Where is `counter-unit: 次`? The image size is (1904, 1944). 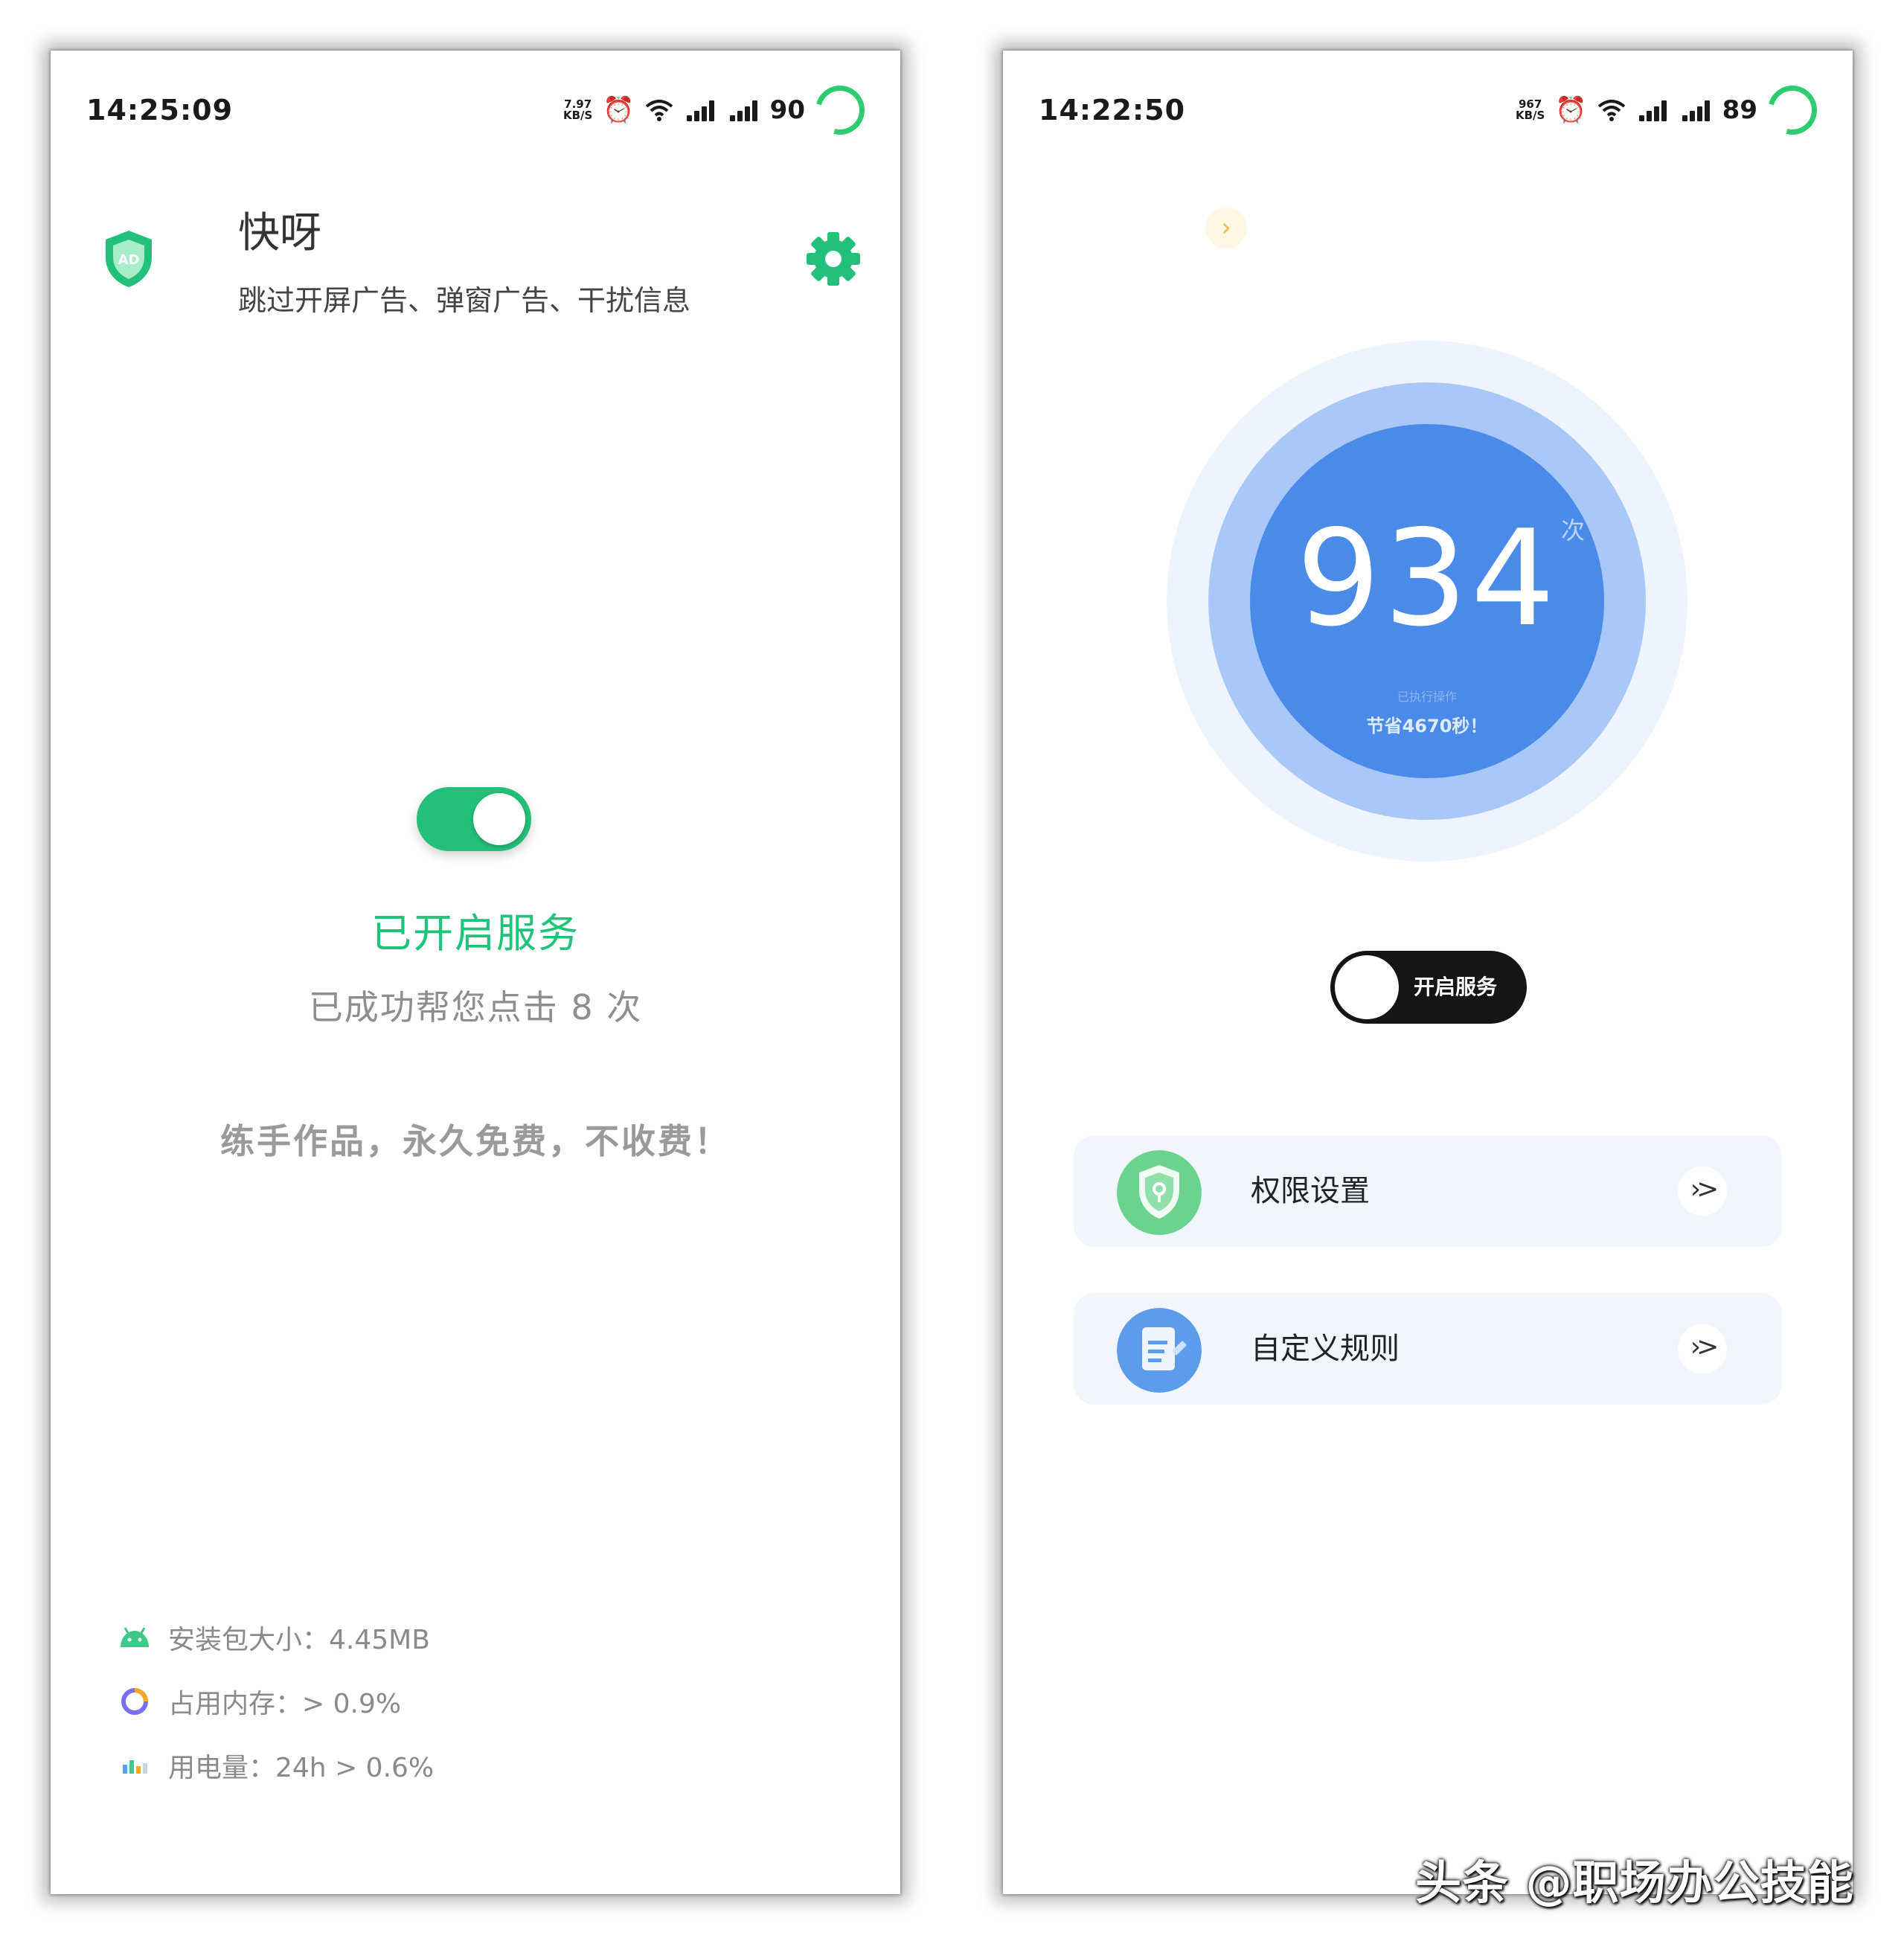 counter-unit: 次 is located at coordinates (1574, 530).